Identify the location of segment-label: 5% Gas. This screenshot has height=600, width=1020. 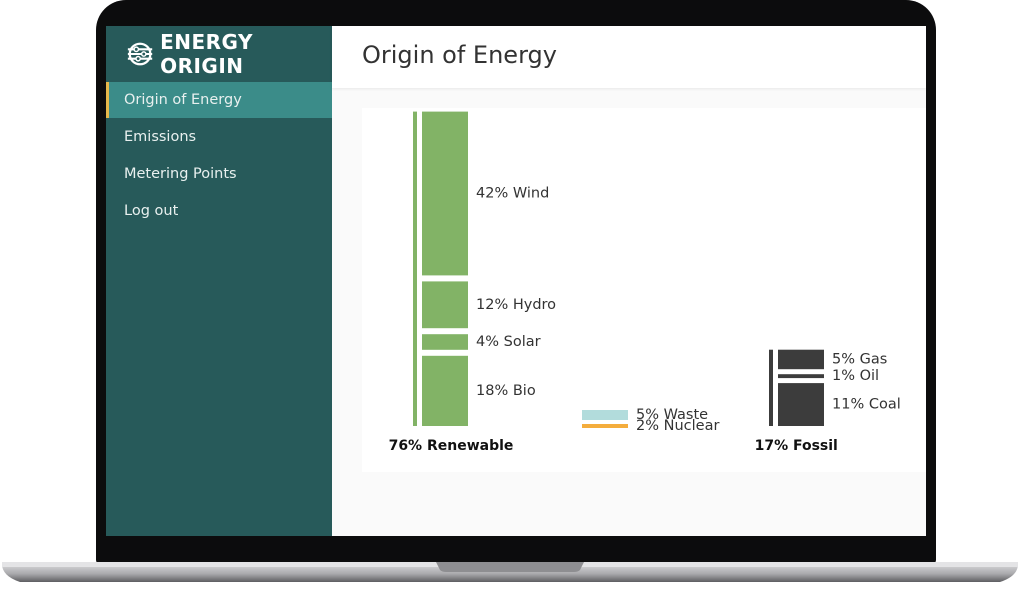
(859, 359).